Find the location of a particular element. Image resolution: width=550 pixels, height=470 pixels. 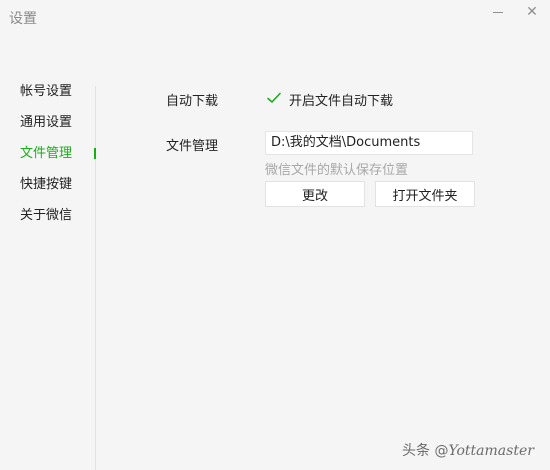

file-management-label: 文件管理 is located at coordinates (192, 146).